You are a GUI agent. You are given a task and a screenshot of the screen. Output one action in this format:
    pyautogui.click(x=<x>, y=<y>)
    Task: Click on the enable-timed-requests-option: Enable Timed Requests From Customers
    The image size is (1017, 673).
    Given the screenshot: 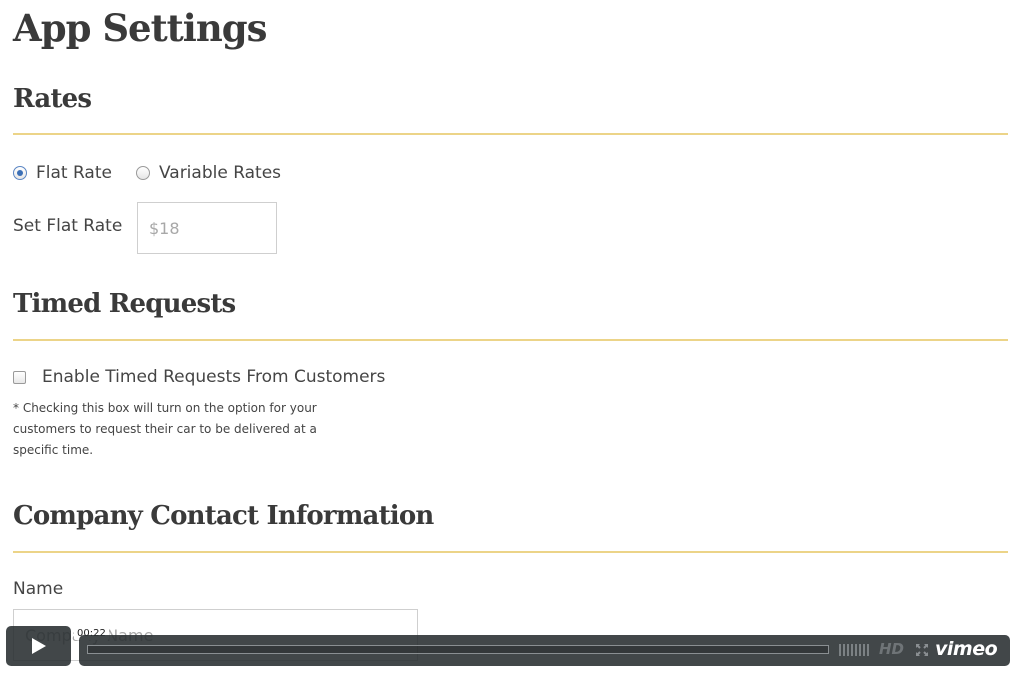 What is the action you would take?
    pyautogui.click(x=199, y=377)
    